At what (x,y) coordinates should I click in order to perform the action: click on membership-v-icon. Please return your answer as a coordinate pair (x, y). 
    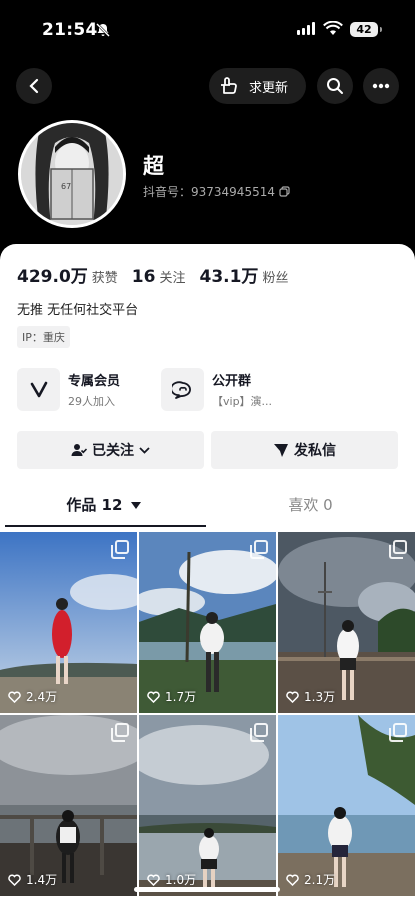
    Looking at the image, I should click on (38, 389).